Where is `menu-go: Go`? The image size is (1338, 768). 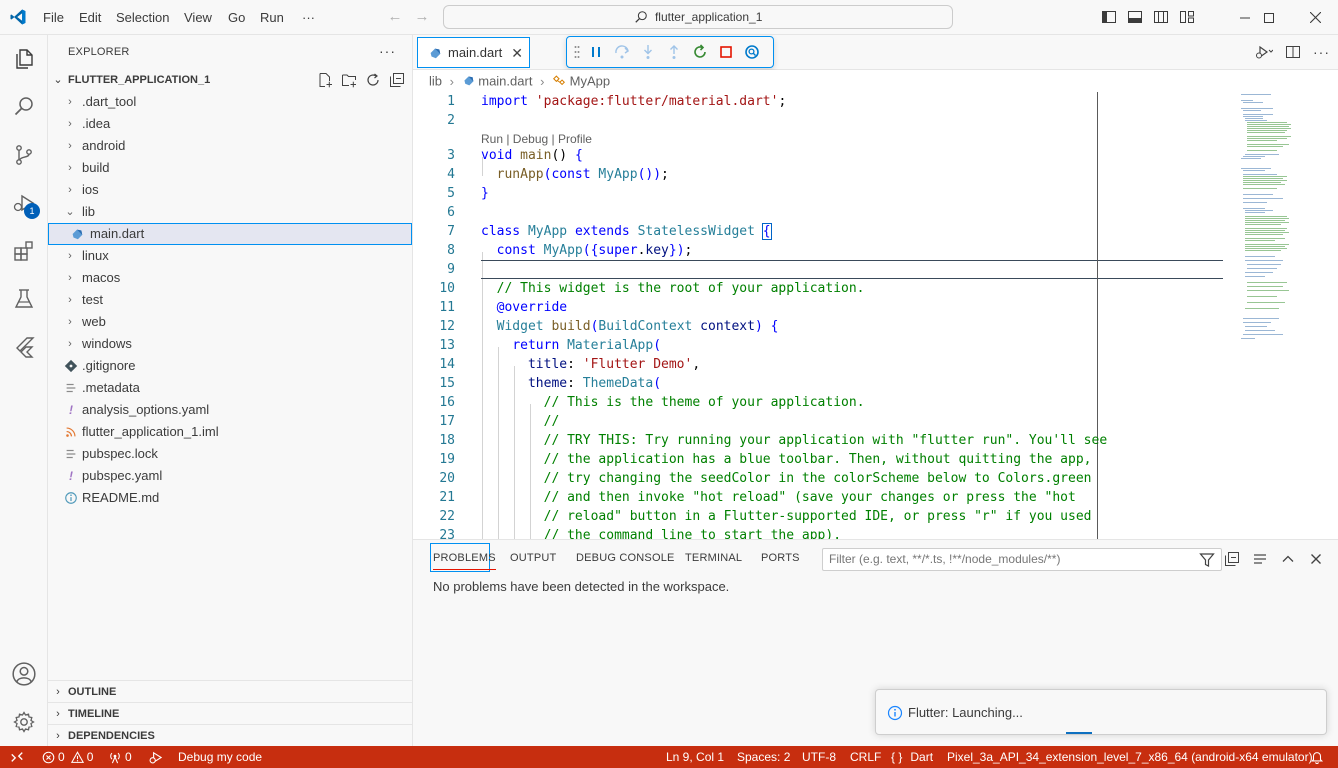
menu-go: Go is located at coordinates (236, 17).